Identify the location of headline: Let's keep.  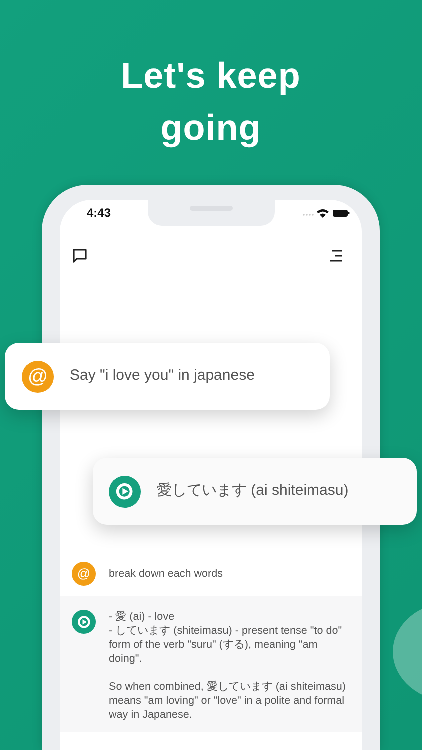
(211, 76).